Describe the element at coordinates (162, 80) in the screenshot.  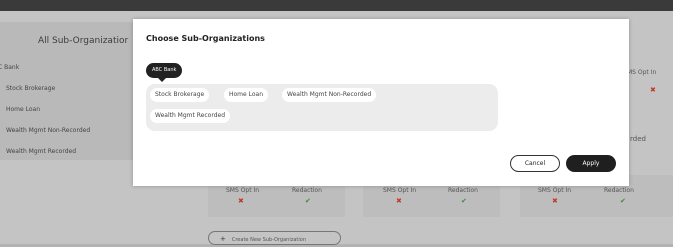
I see `chip-caret` at that location.